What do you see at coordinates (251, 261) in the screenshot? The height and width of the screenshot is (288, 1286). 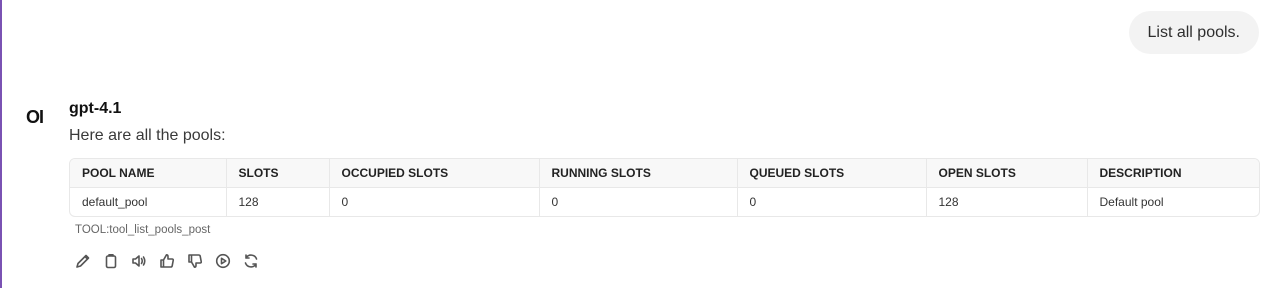 I see `regenerate-icon` at bounding box center [251, 261].